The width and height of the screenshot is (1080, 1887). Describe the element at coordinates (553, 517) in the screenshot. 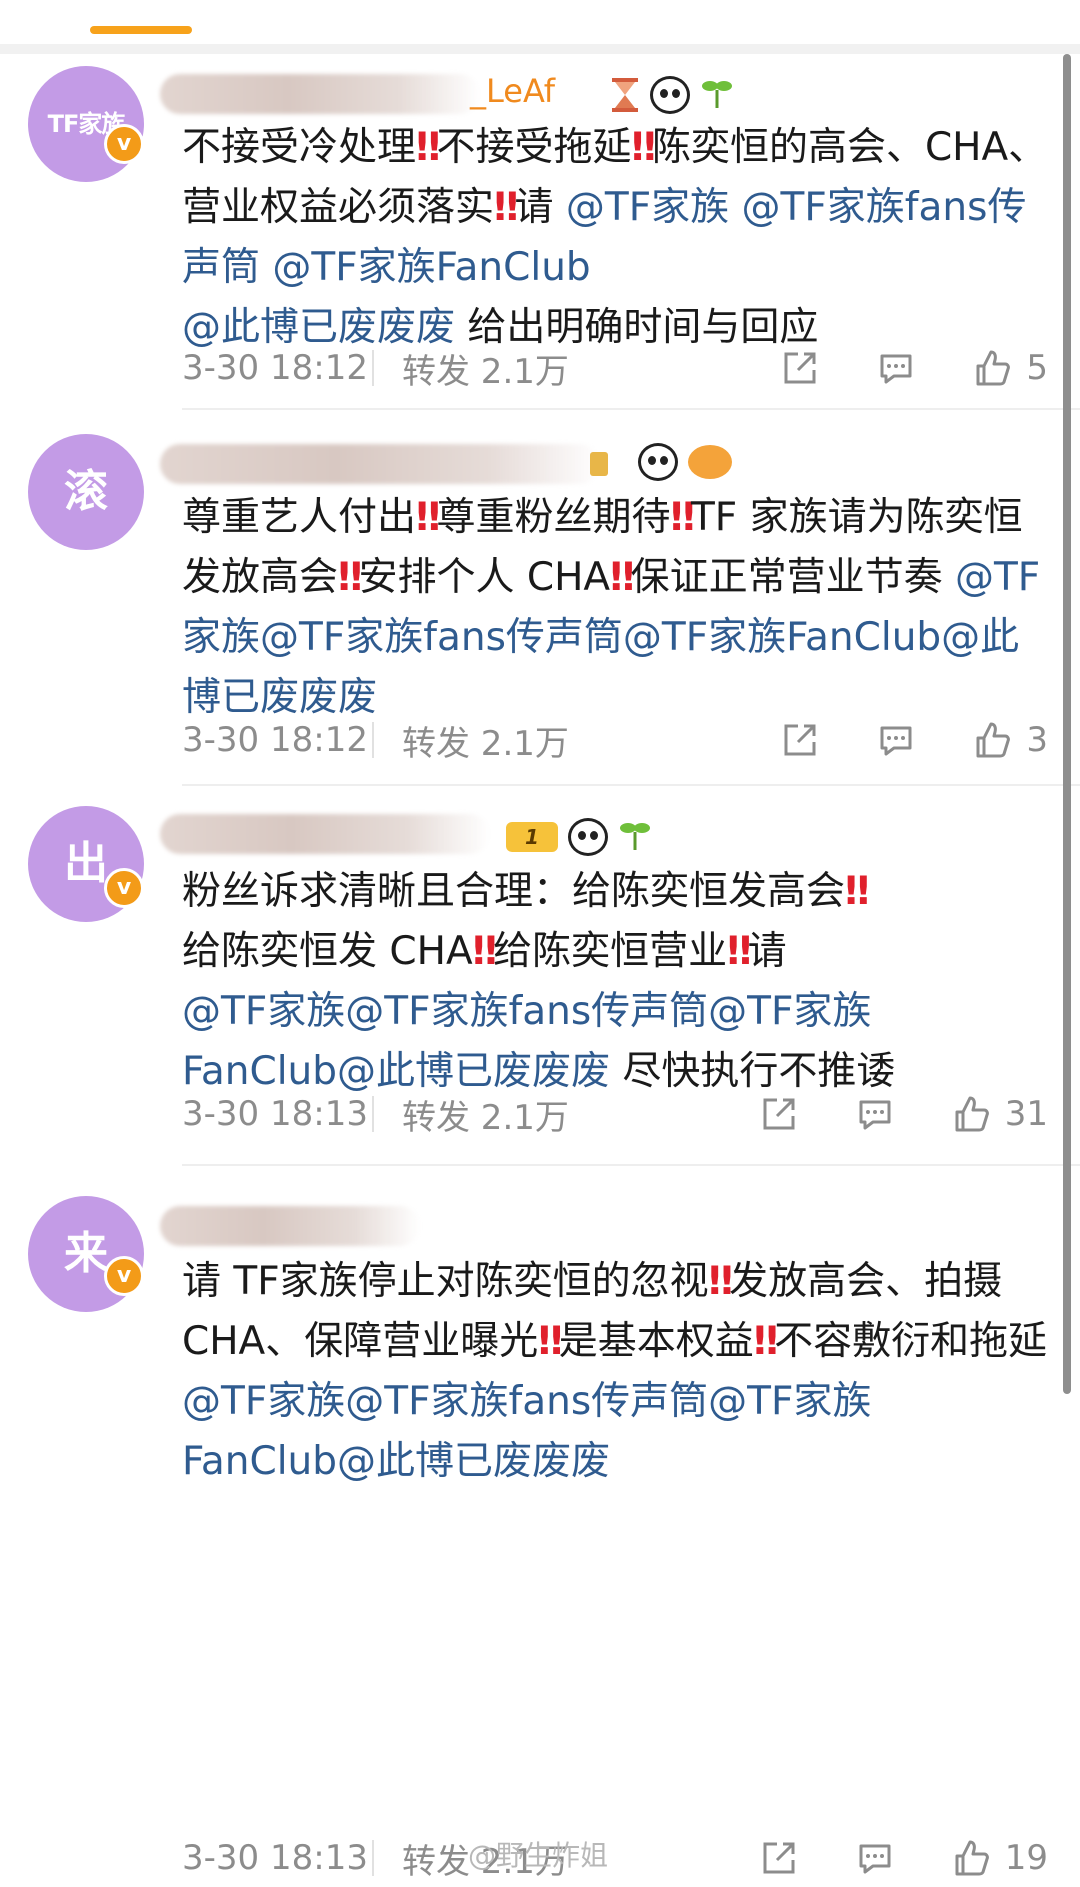

I see `comment-text: 尊重粉丝期待` at that location.